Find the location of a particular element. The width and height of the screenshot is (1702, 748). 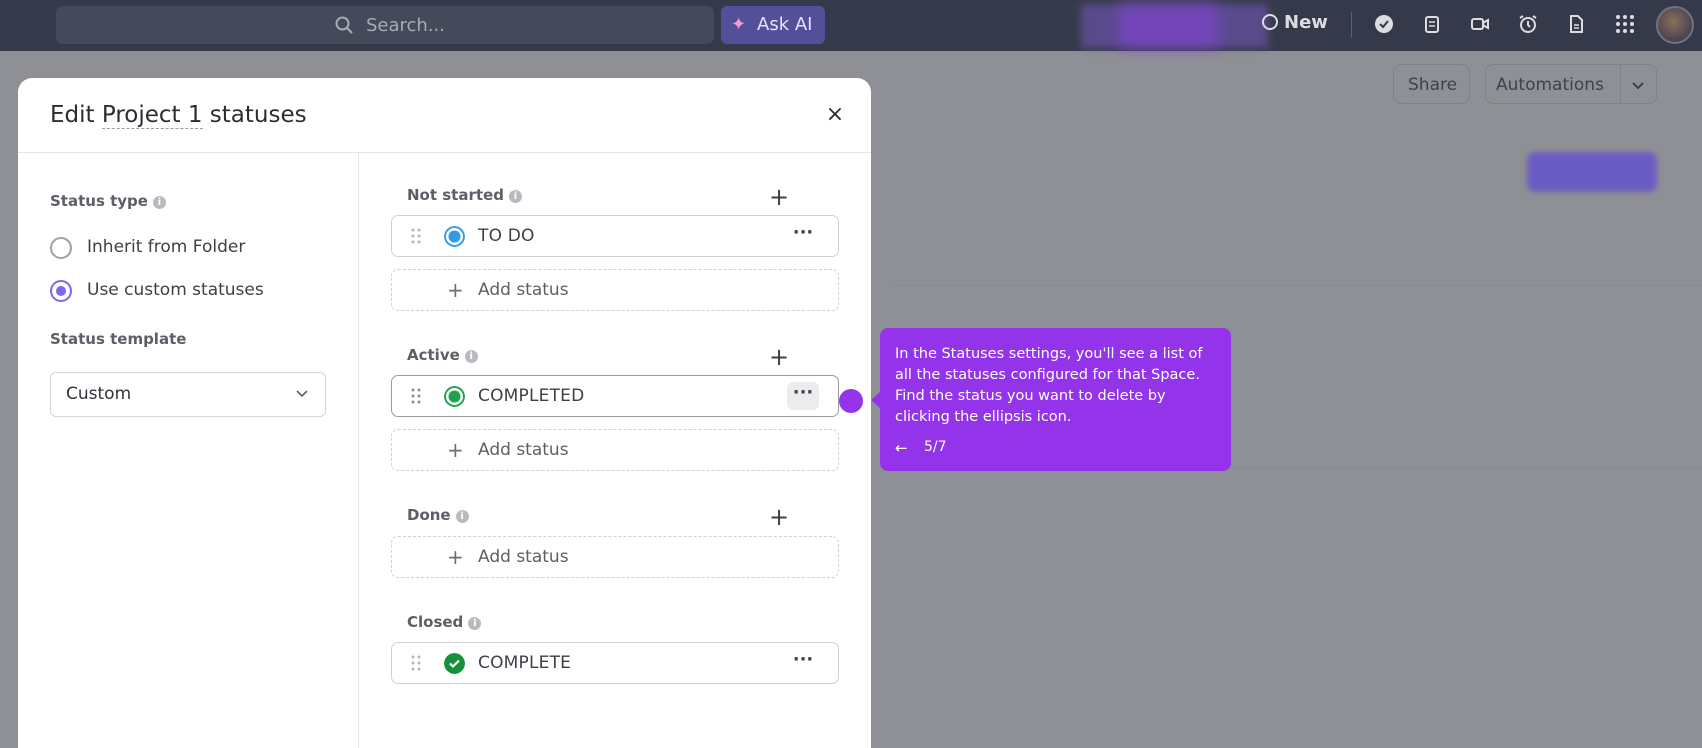

group-label-active: Active i is located at coordinates (442, 355).